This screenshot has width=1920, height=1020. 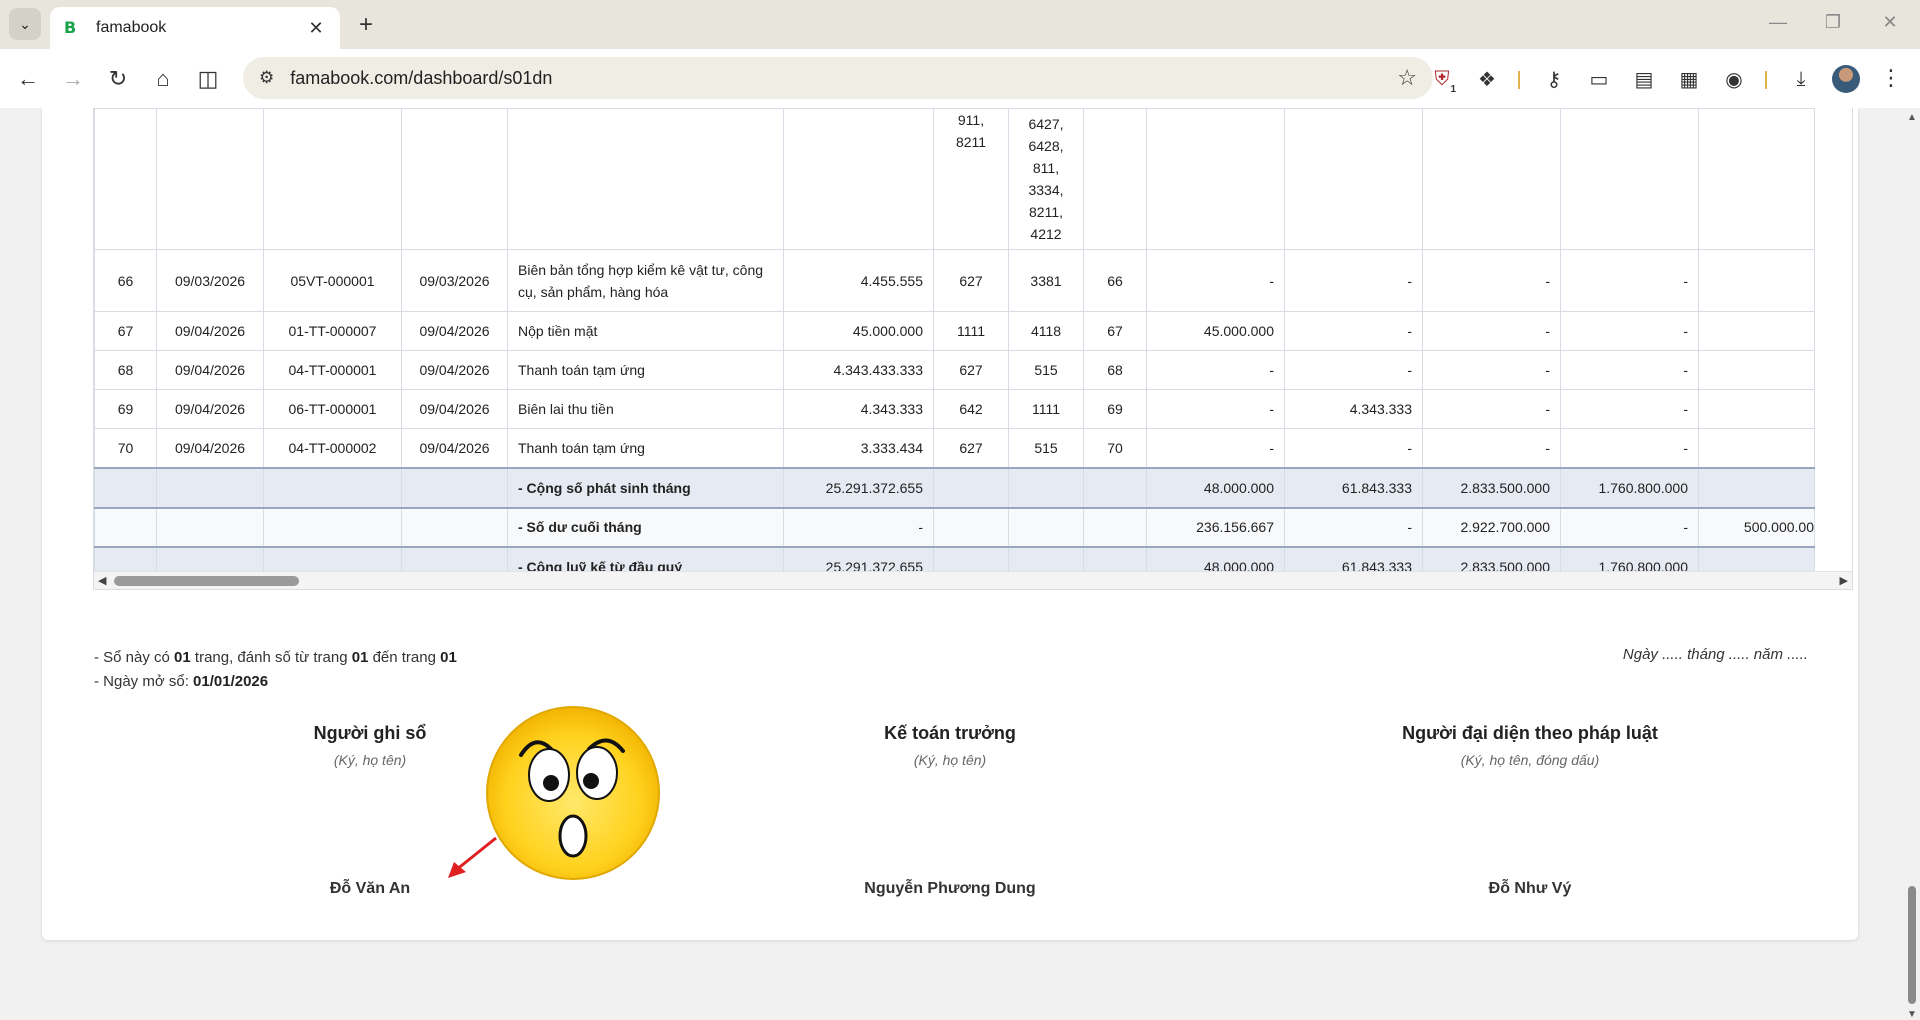 What do you see at coordinates (1554, 79) in the screenshot?
I see `key-icon: ⚷` at bounding box center [1554, 79].